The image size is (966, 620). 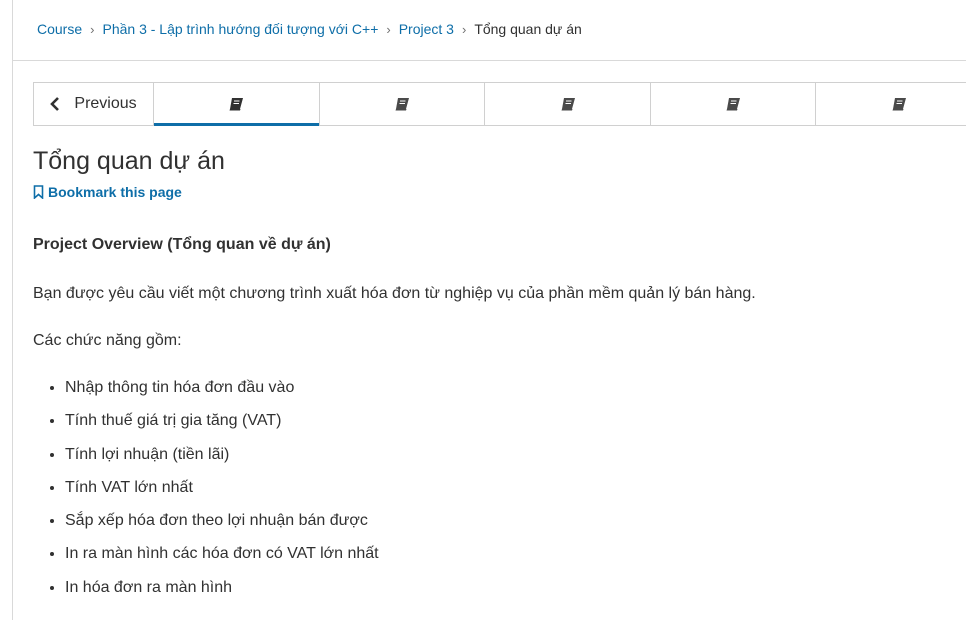 I want to click on previous-button: Previous, so click(x=94, y=104).